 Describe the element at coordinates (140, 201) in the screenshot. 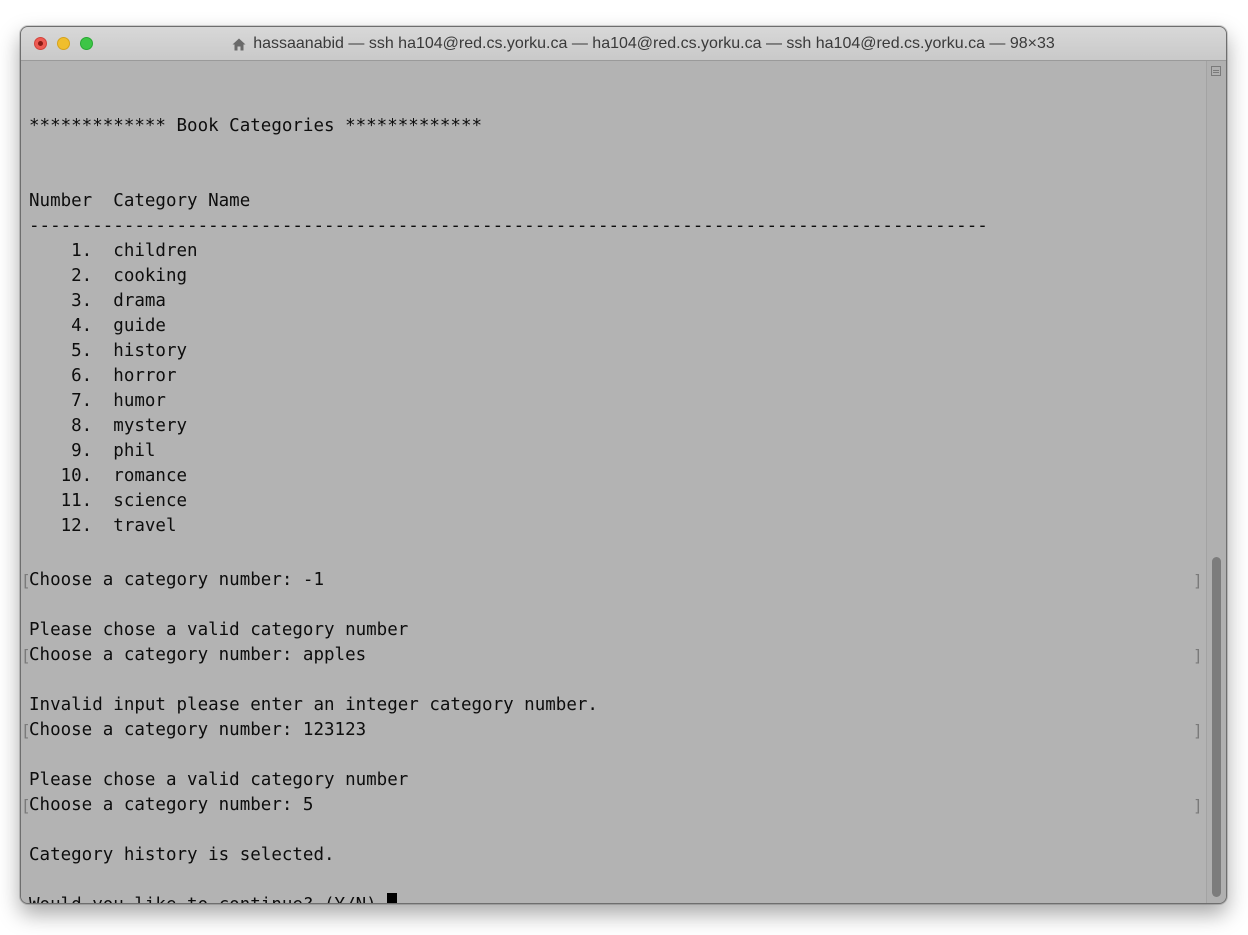

I see `column-headers: Number Category Name` at that location.